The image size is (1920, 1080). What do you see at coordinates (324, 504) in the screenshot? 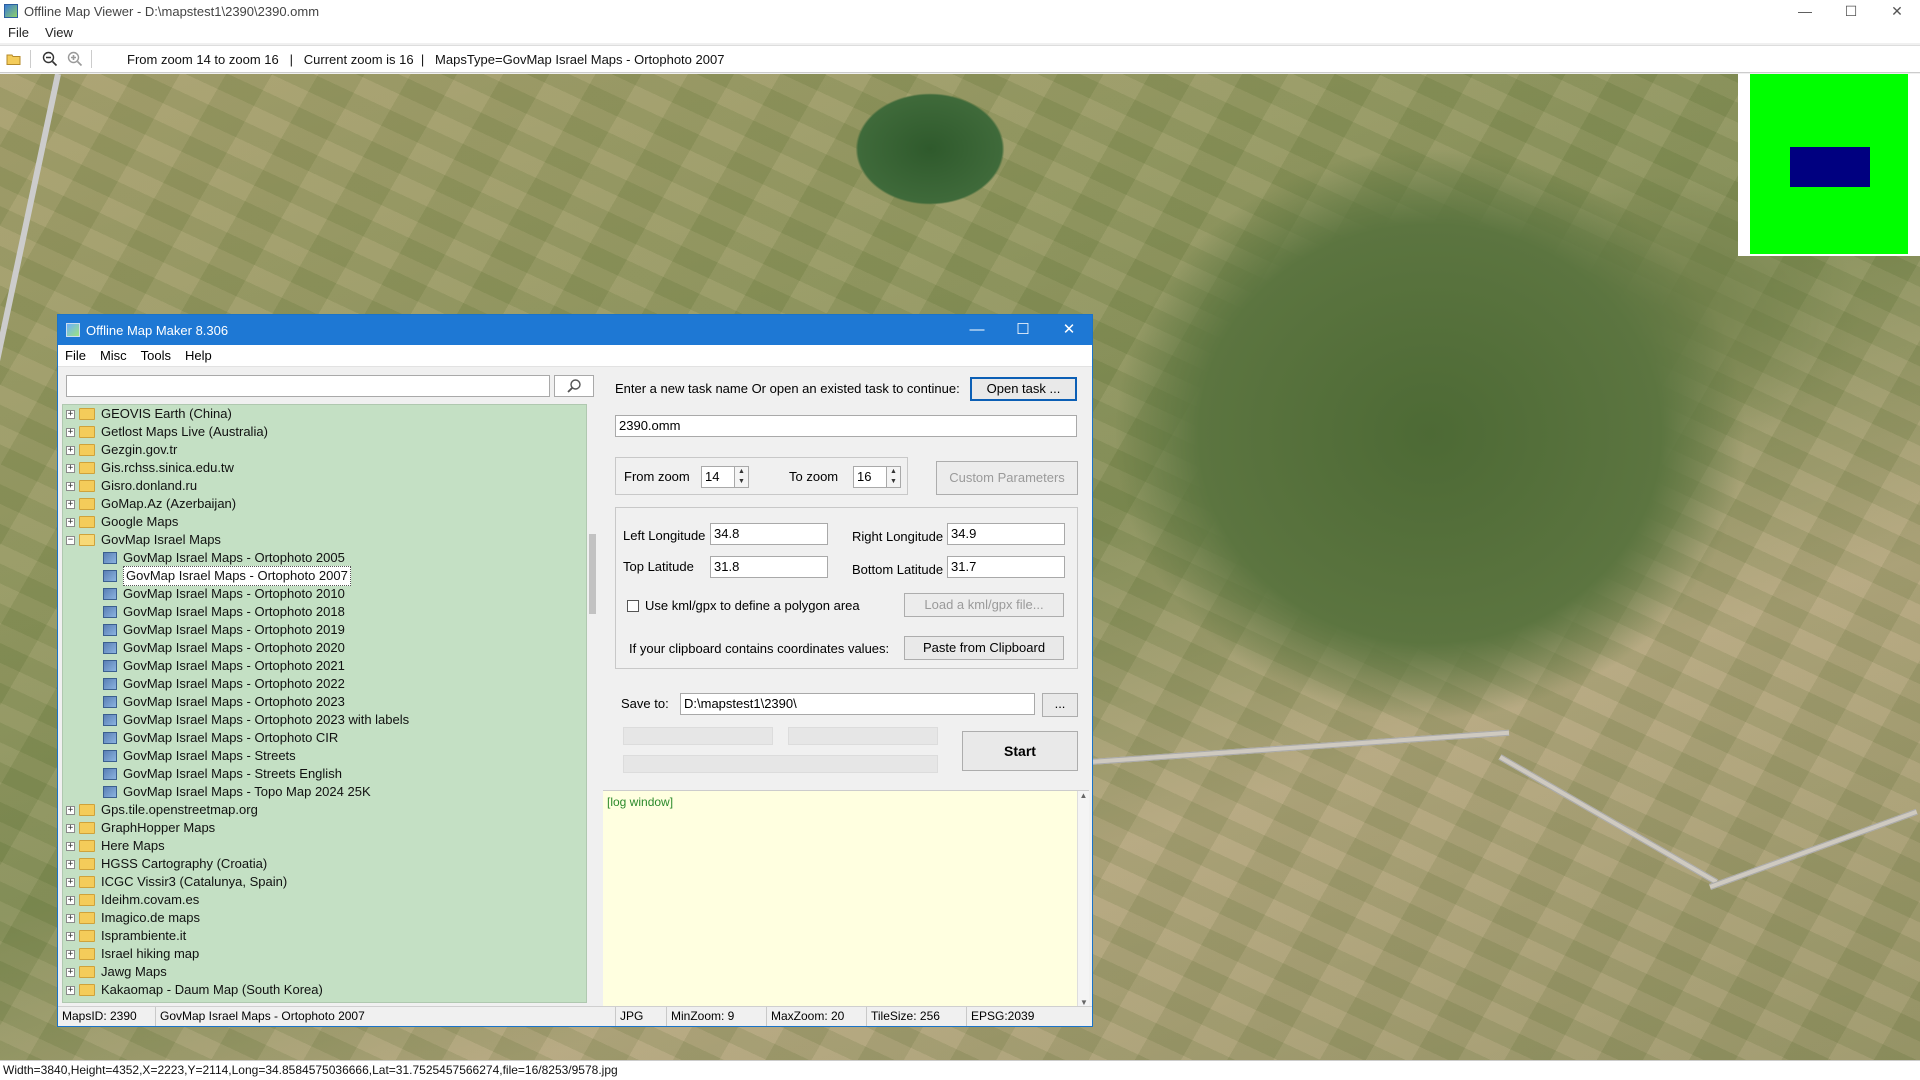
I see `tree-item: + GoMap.Az (Azerbaijan)` at bounding box center [324, 504].